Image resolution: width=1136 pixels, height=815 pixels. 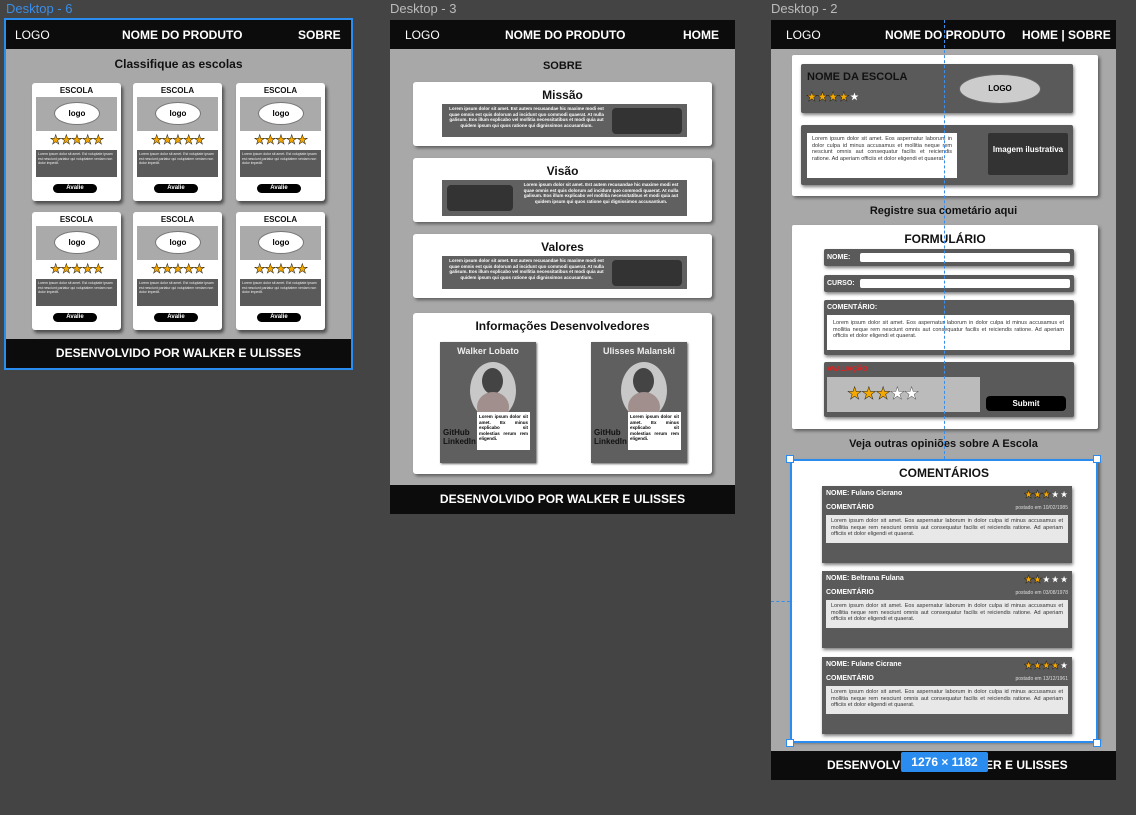 What do you see at coordinates (944, 762) in the screenshot?
I see `selection-size-badge: 1276 × 1182` at bounding box center [944, 762].